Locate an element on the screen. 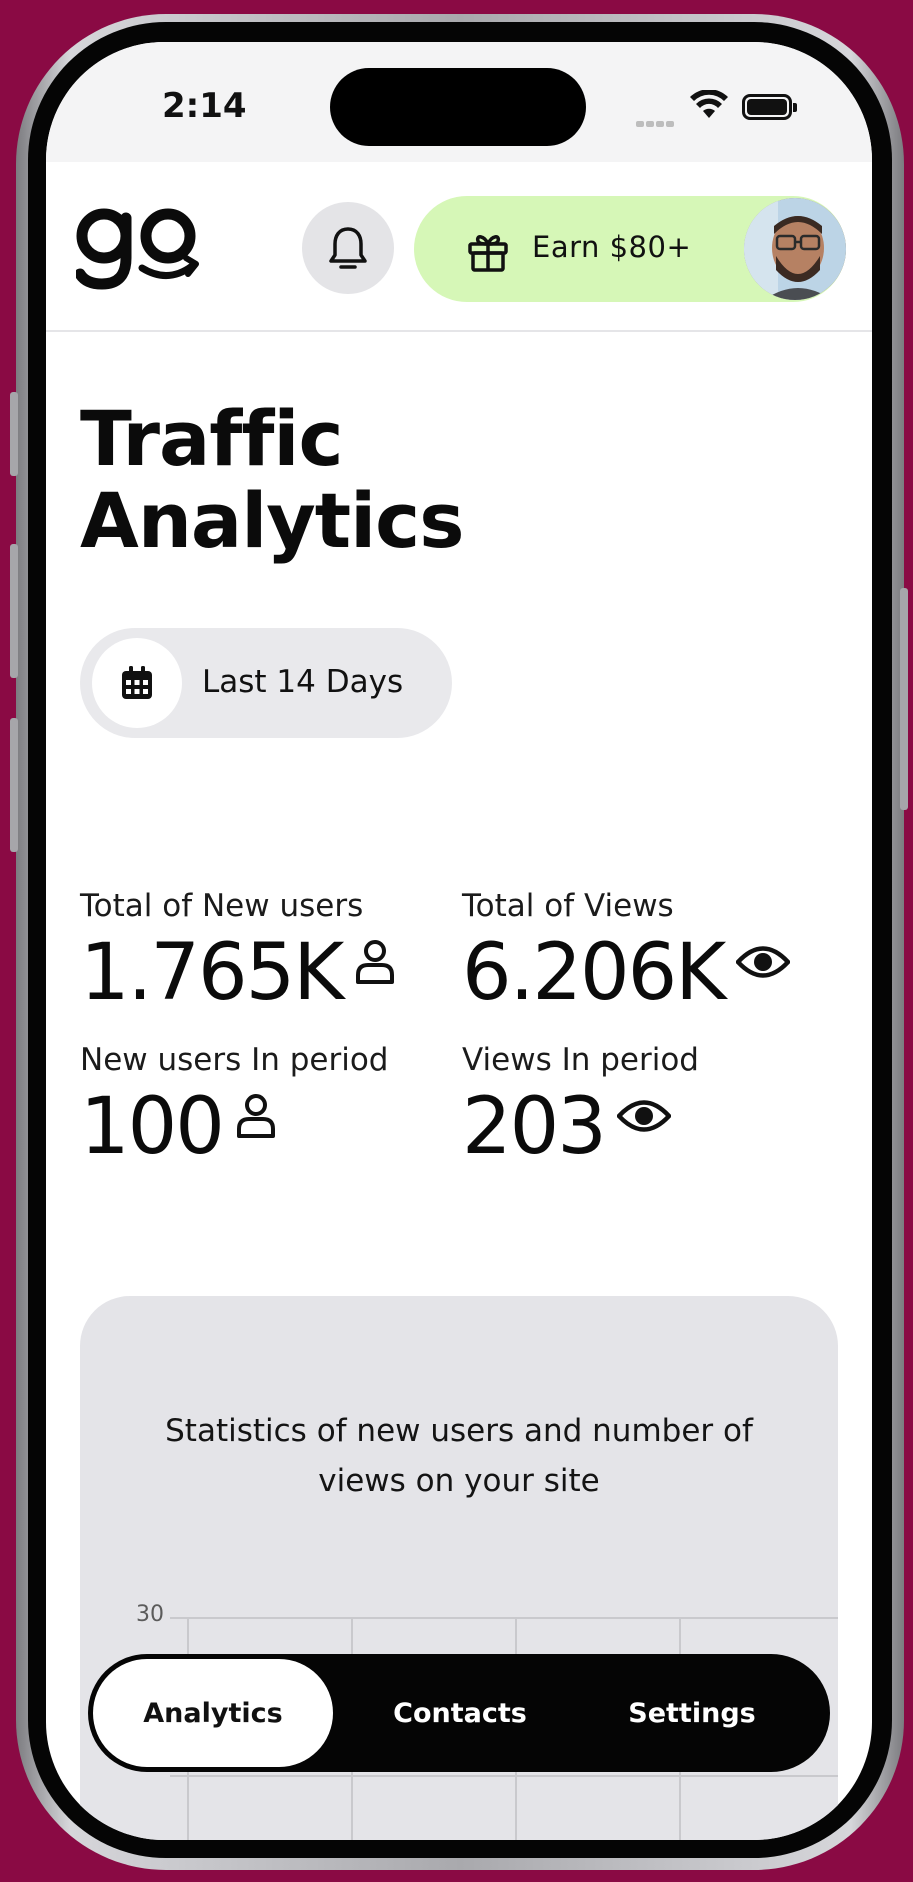  stat-label: Total of New users is located at coordinates (222, 906).